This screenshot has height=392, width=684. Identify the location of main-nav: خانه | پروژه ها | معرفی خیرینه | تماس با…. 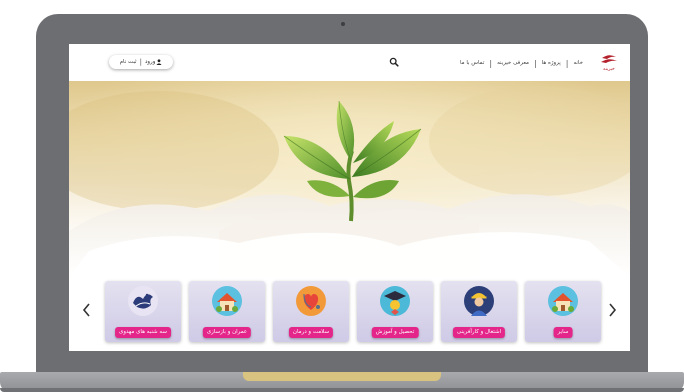
(521, 63).